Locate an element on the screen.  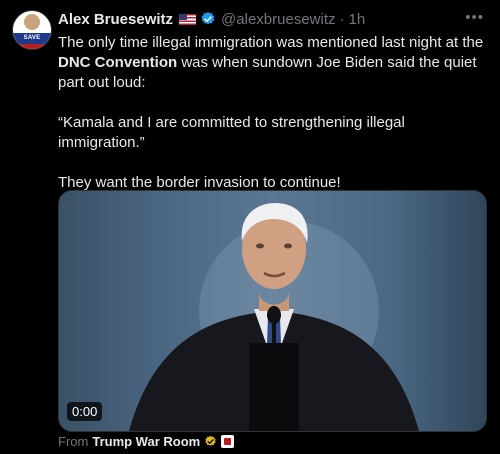
affiliate-badge-icon is located at coordinates (228, 441).